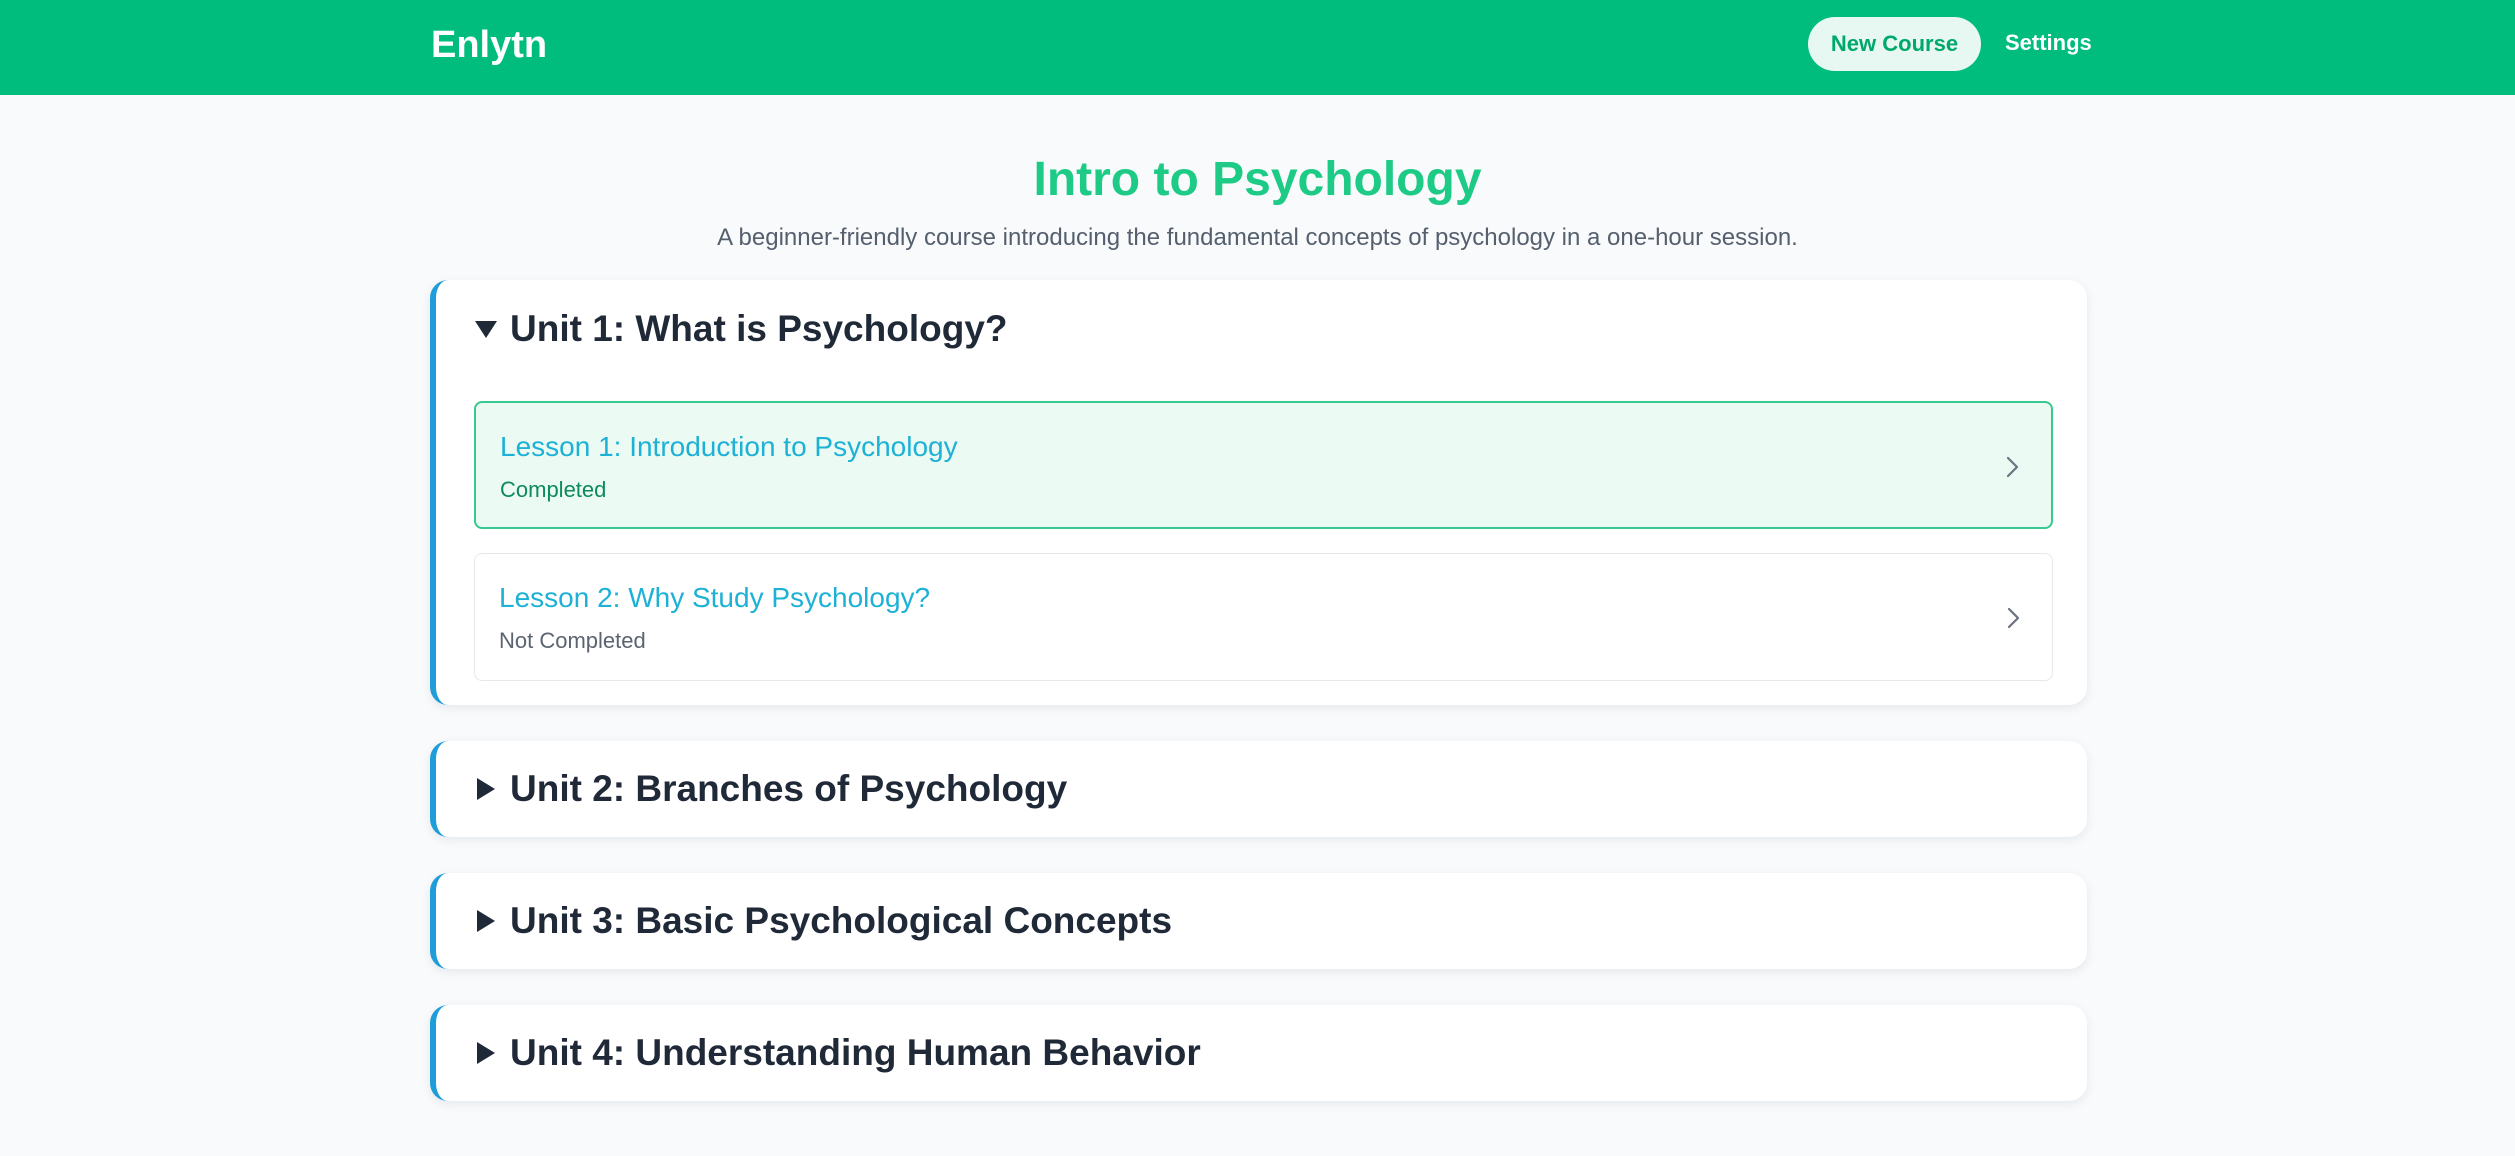 This screenshot has width=2515, height=1156. What do you see at coordinates (572, 640) in the screenshot?
I see `lesson-status-2: Not Completed` at bounding box center [572, 640].